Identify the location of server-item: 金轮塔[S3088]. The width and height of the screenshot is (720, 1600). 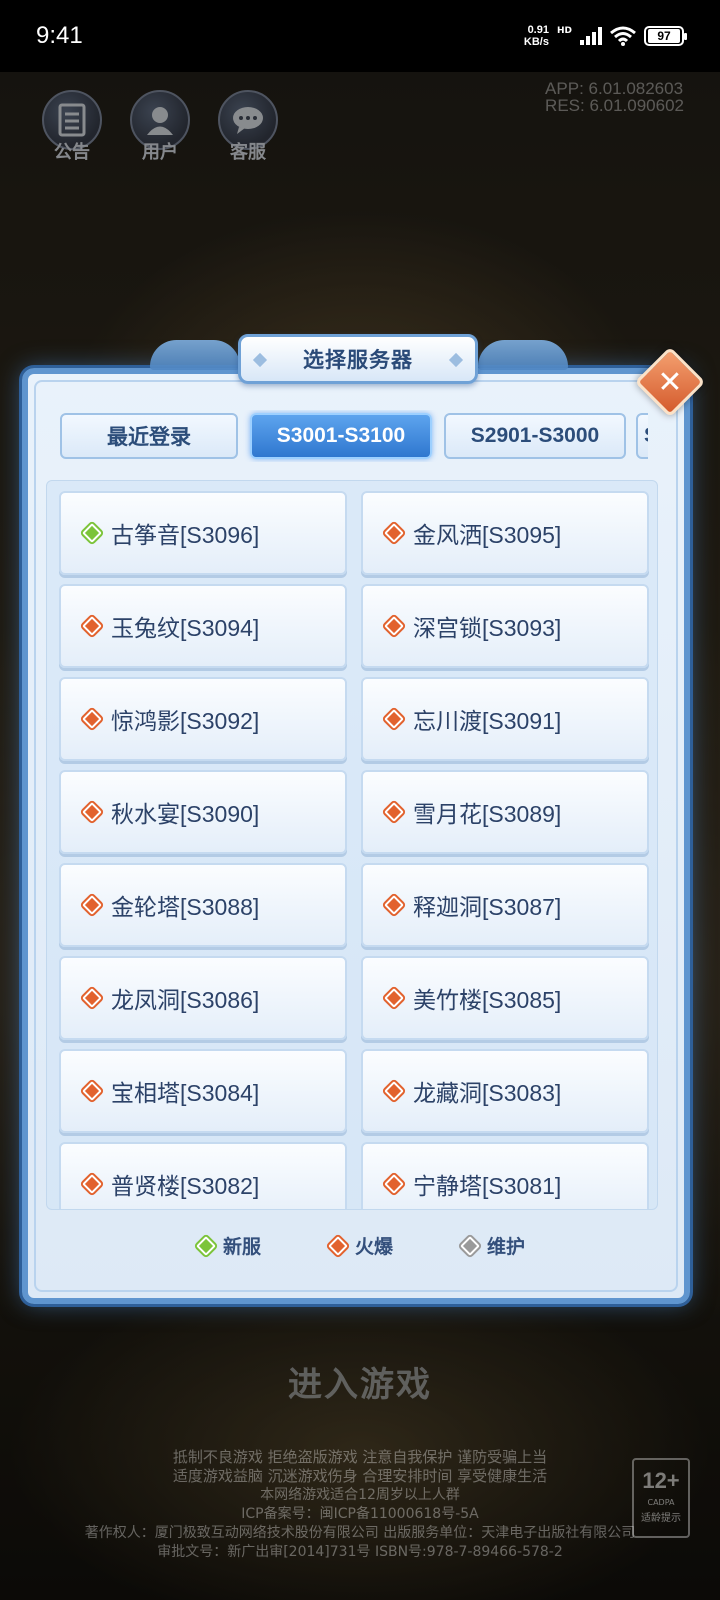
(203, 905).